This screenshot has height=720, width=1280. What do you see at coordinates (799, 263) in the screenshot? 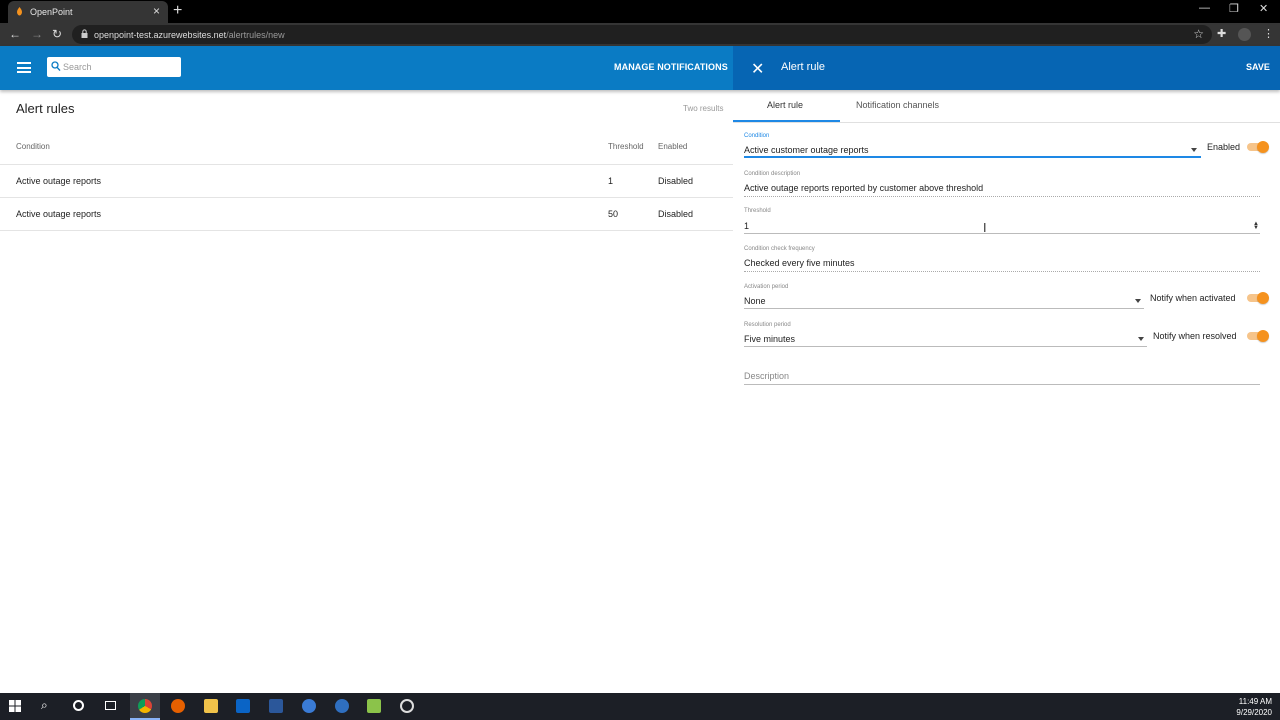
I see `check-frequency-value: Checked every five minutes` at bounding box center [799, 263].